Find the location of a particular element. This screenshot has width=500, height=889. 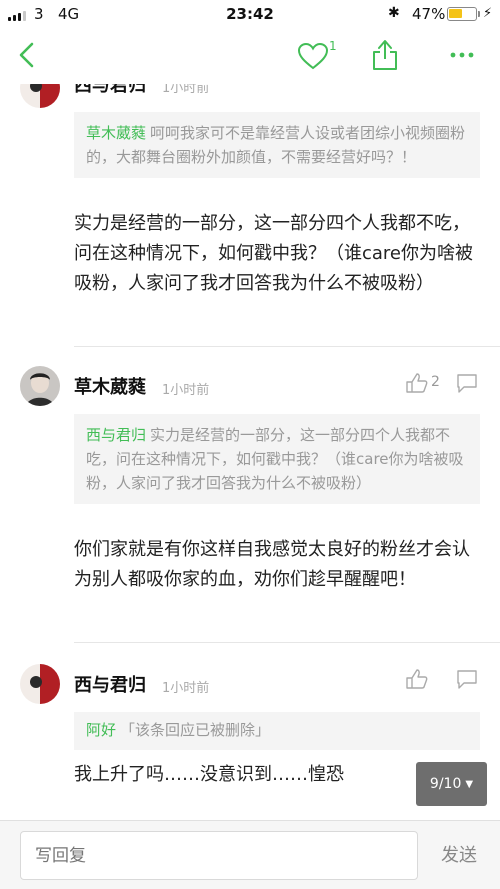

quoted-reply: 阿好 「该条回应已被删除」 is located at coordinates (277, 731).